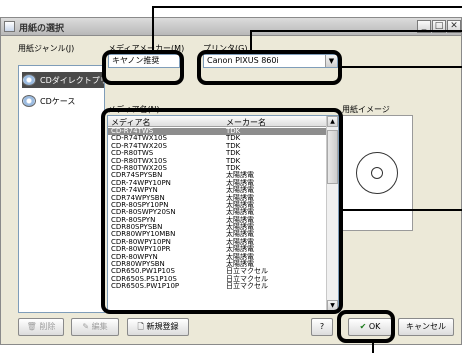 The width and height of the screenshot is (462, 353). I want to click on delete-button: 🗑 削除, so click(41, 327).